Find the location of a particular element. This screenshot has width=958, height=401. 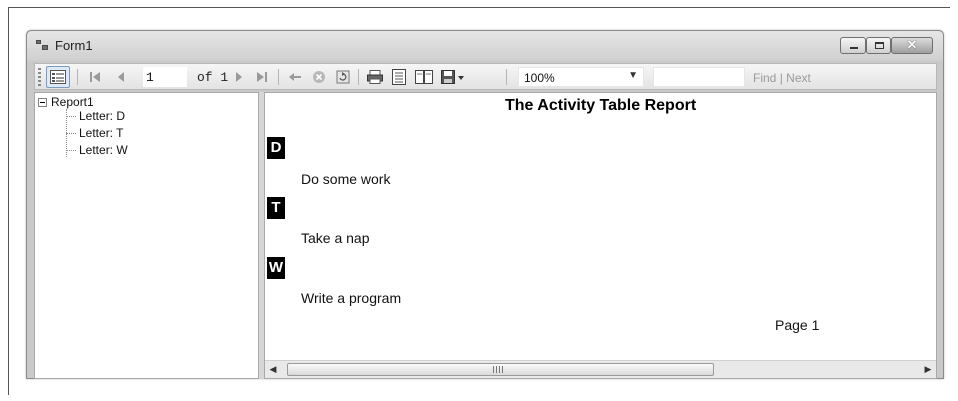

print-layout-icon is located at coordinates (399, 77).